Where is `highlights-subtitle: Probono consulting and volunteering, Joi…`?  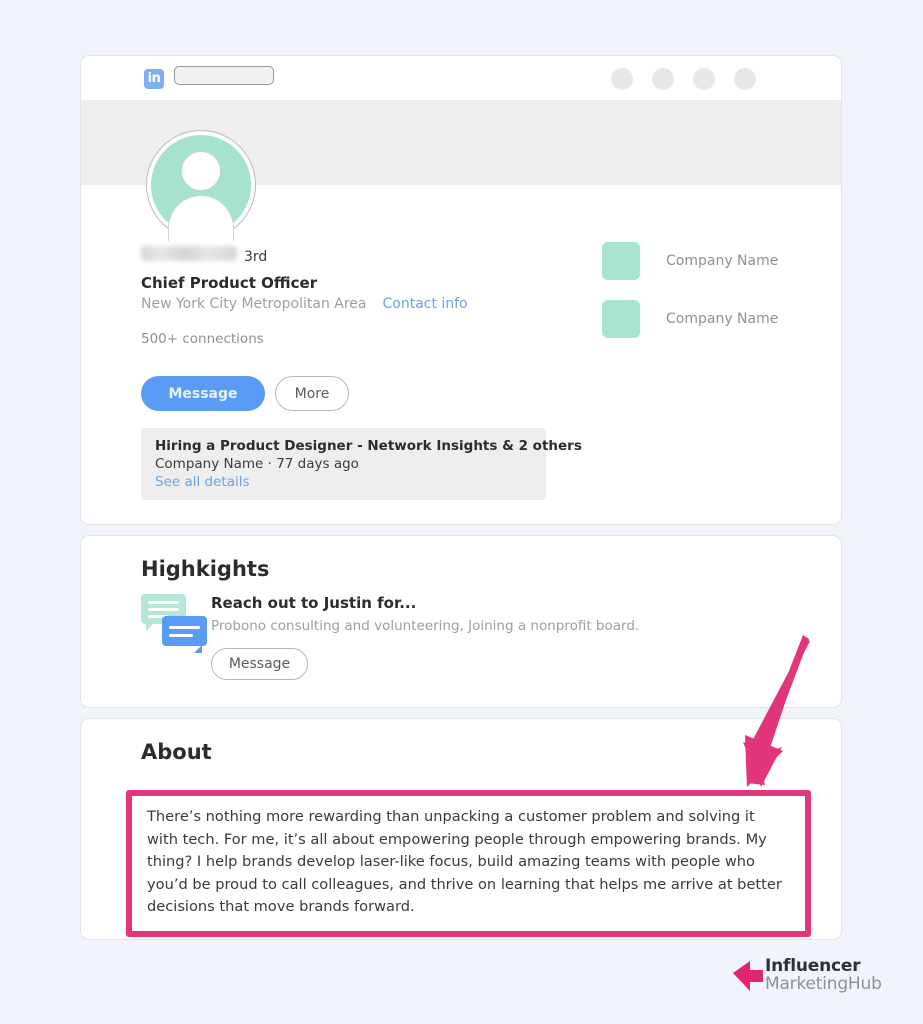
highlights-subtitle: Probono consulting and volunteering, Joi… is located at coordinates (425, 626).